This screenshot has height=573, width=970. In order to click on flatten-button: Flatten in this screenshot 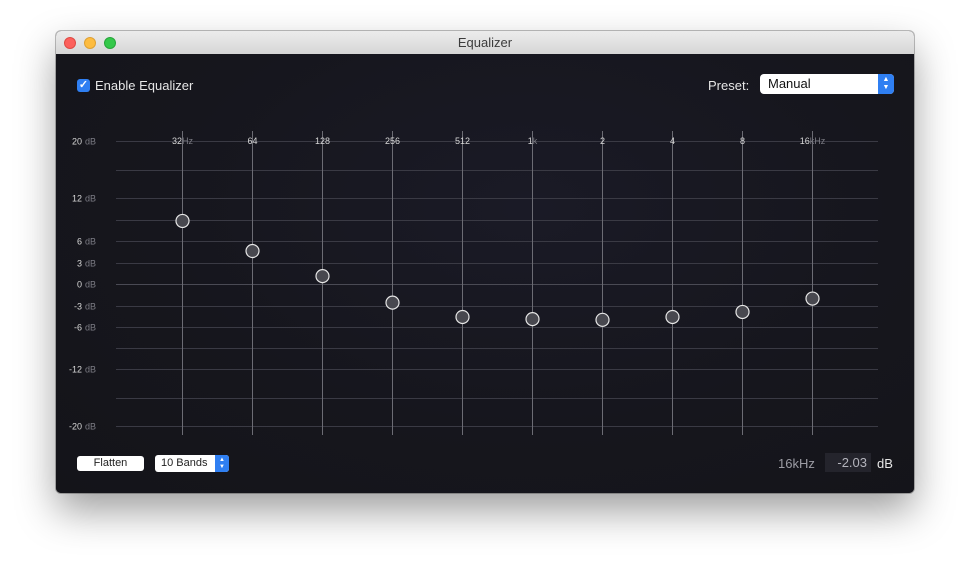, I will do `click(110, 463)`.